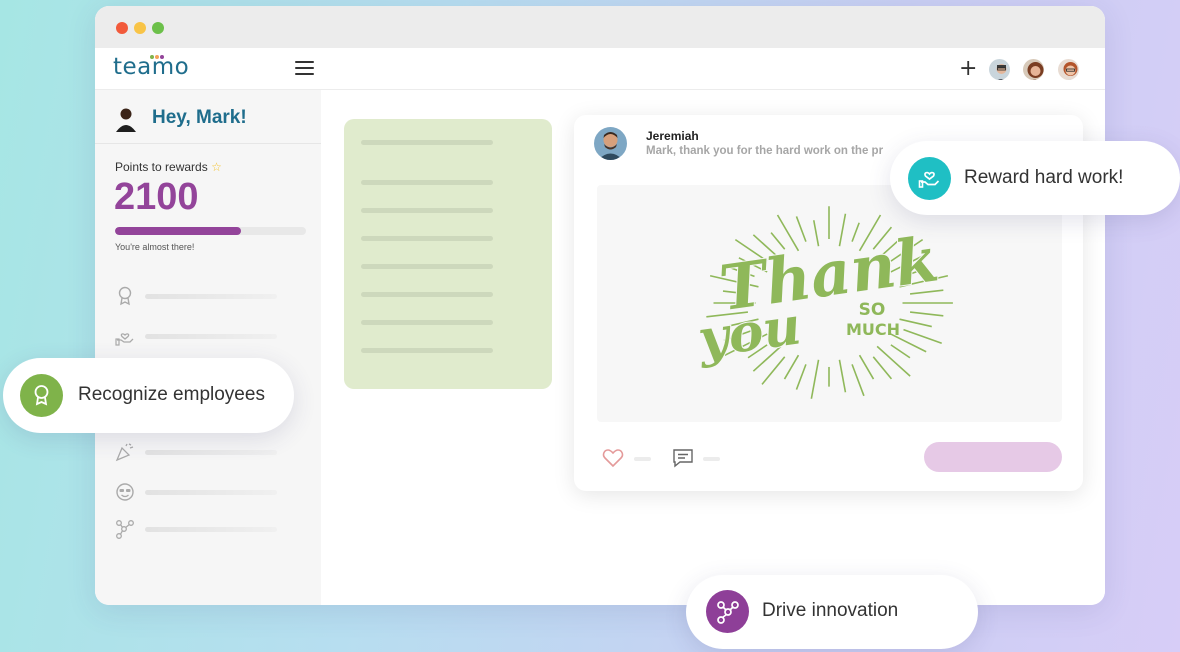  I want to click on points-label-text: Points to rewards, so click(161, 167).